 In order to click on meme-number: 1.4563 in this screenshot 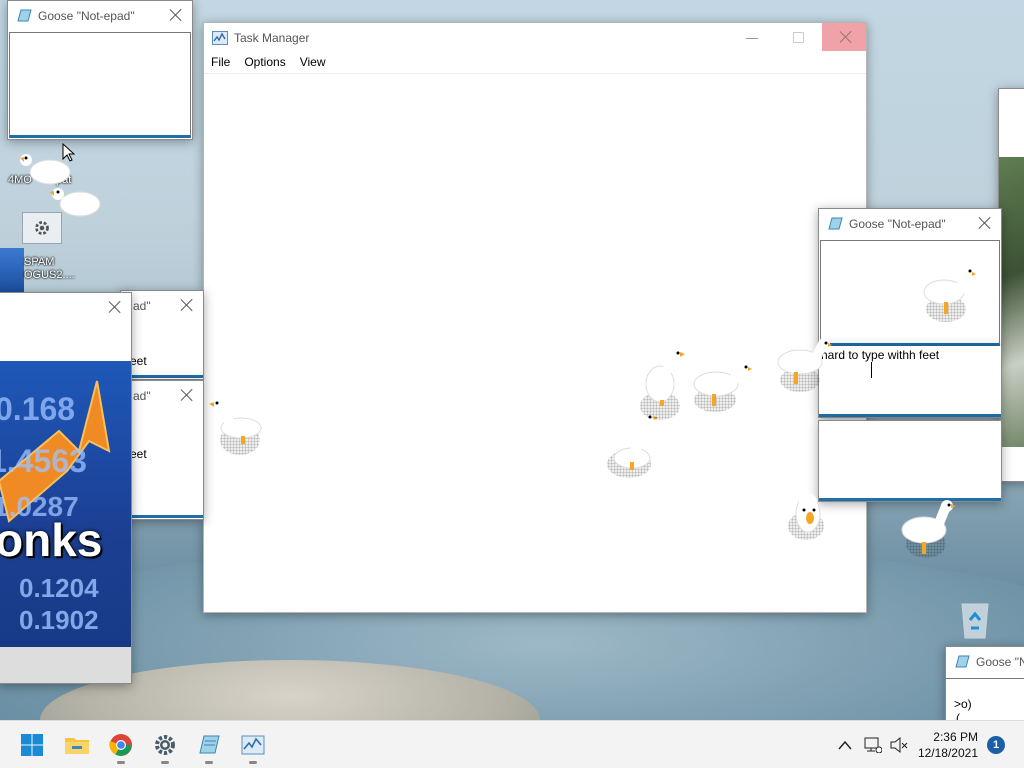, I will do `click(43, 461)`.